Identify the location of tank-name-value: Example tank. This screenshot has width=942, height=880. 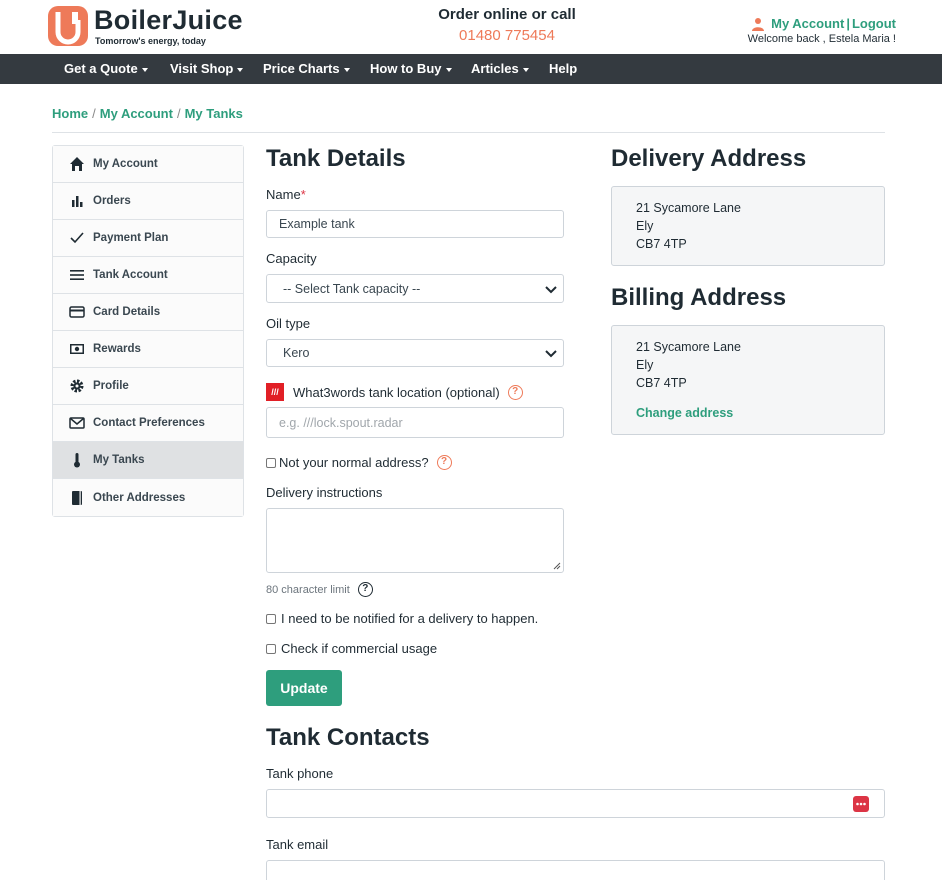
(317, 224).